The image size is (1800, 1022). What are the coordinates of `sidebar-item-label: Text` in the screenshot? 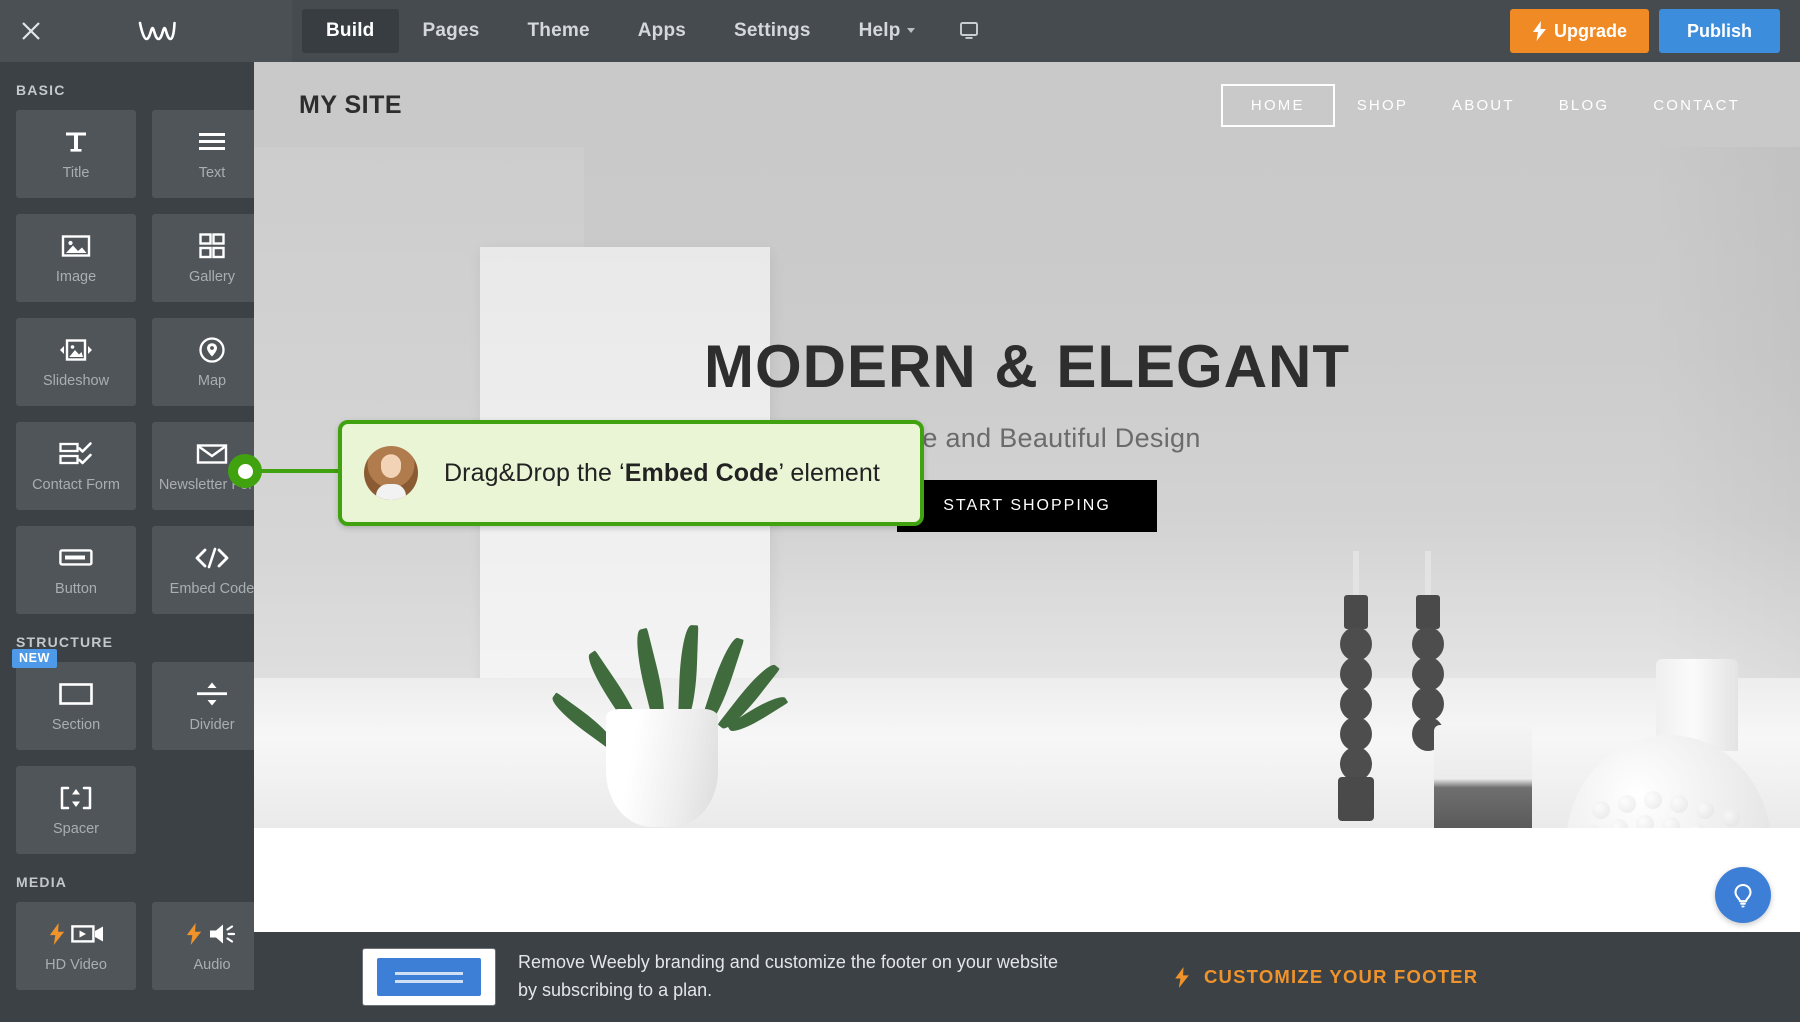 It's located at (212, 172).